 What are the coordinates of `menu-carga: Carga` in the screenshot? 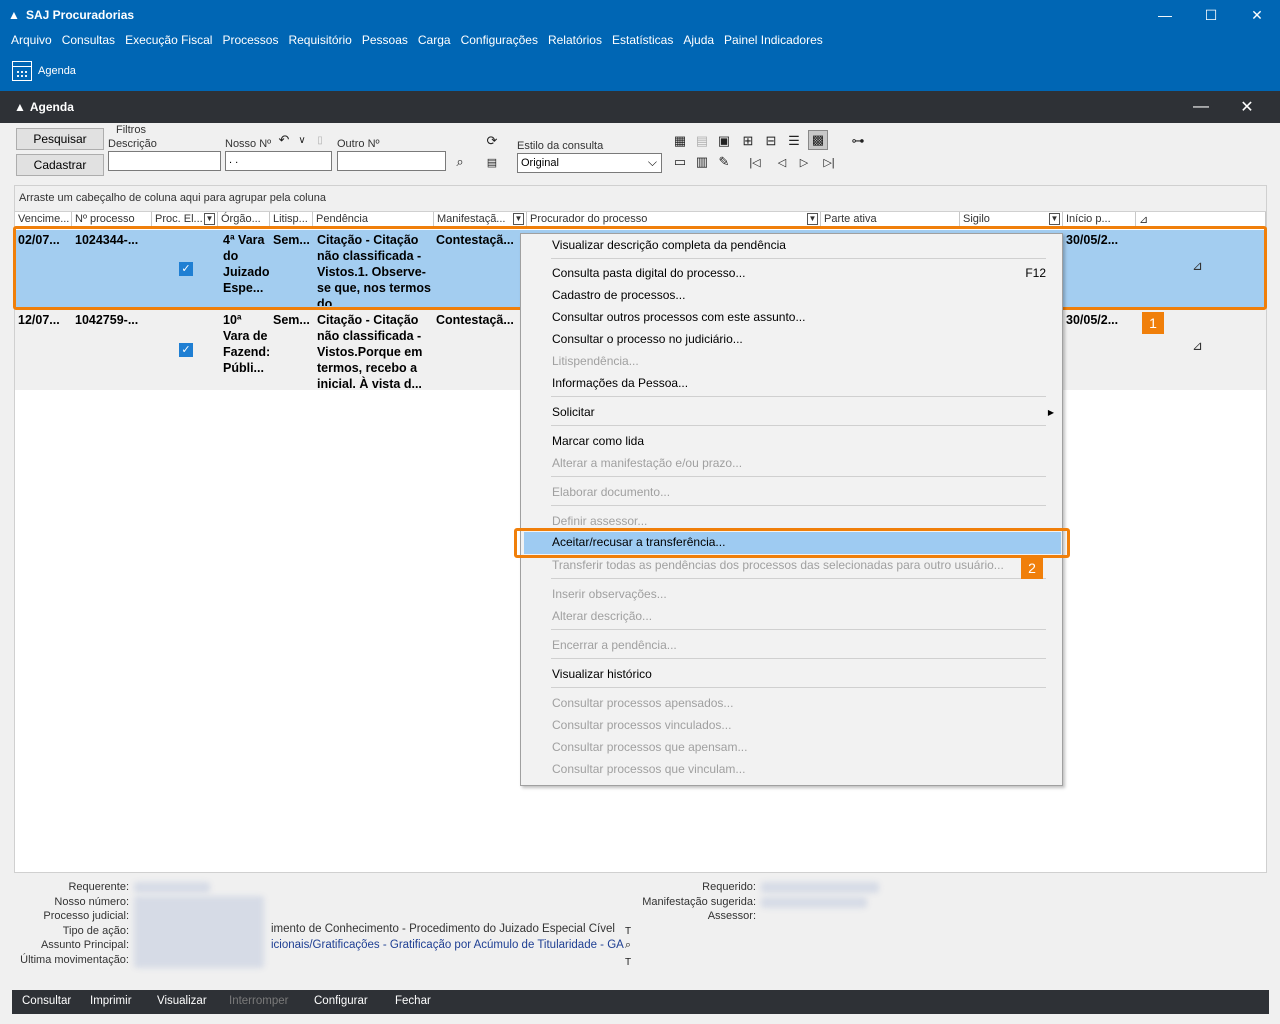 It's located at (434, 40).